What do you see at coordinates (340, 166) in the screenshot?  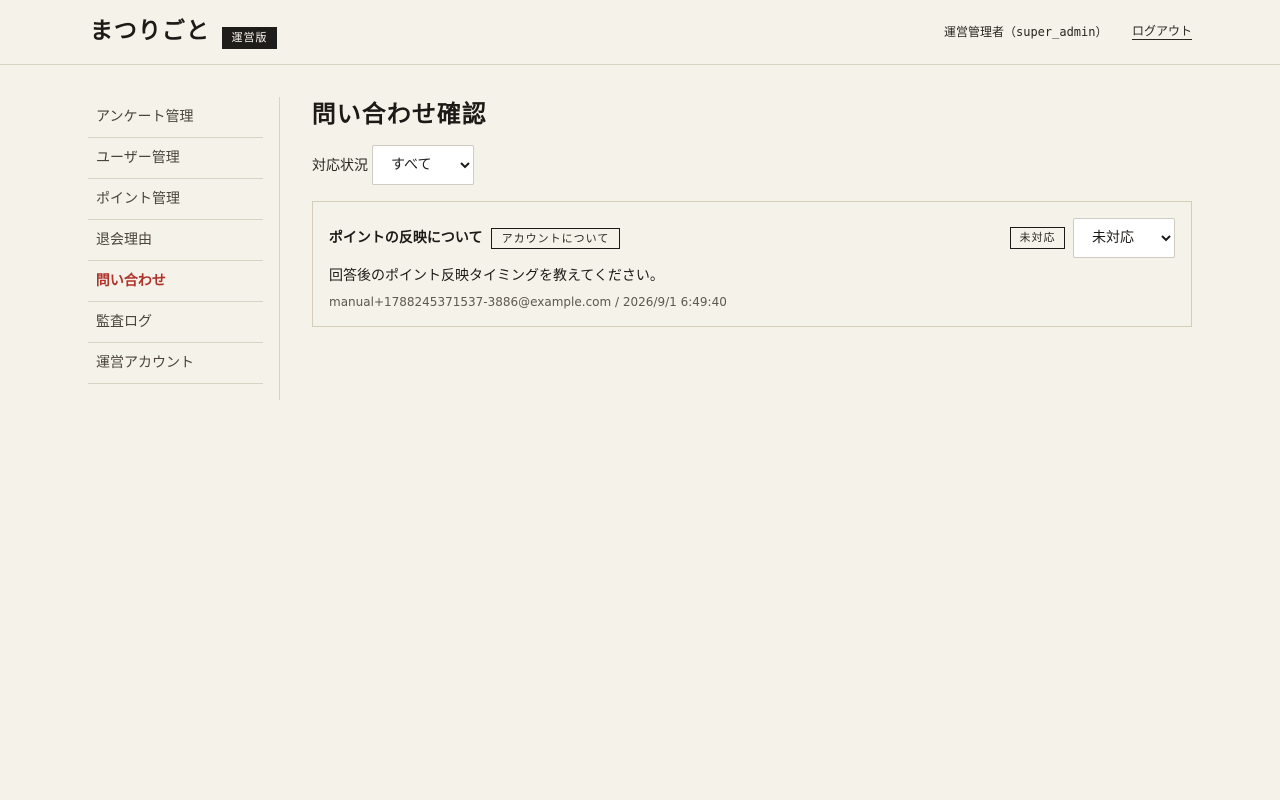 I see `status-filter-label: 対応状況` at bounding box center [340, 166].